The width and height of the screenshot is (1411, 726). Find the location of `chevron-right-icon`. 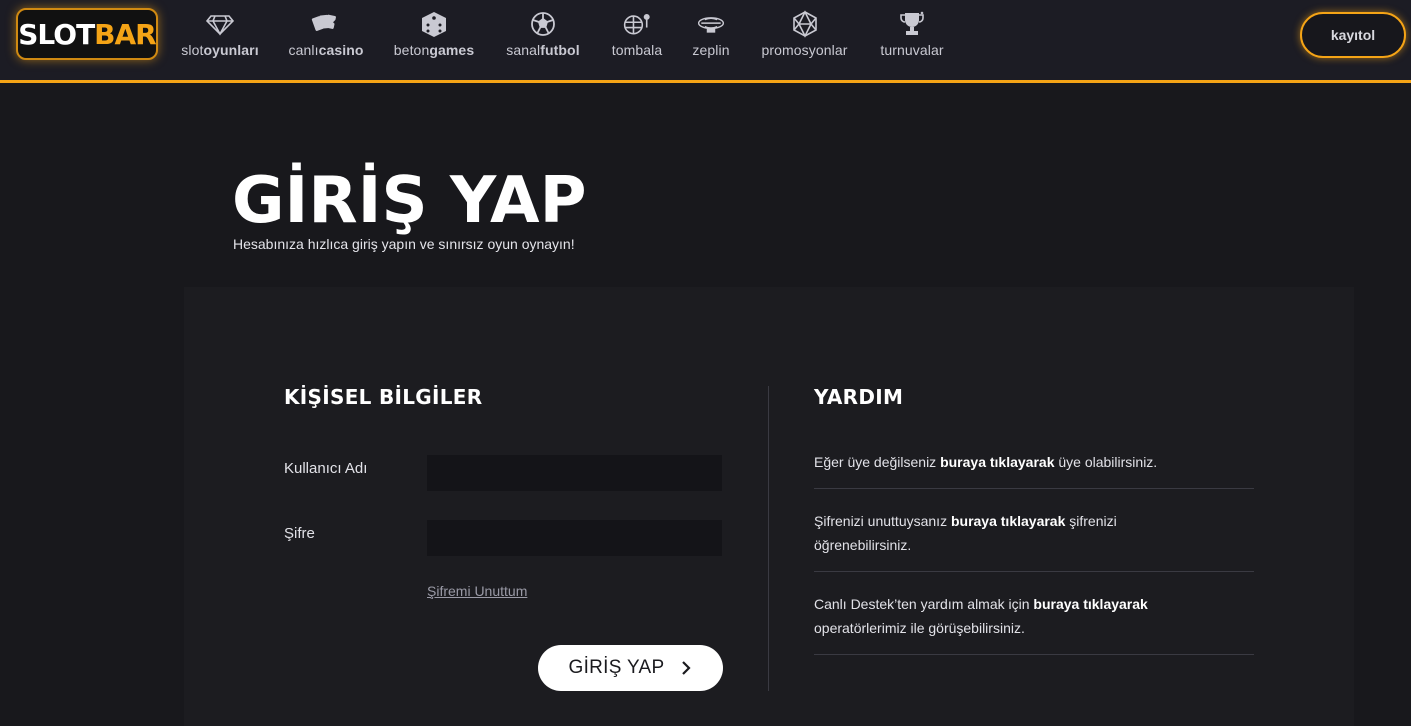

chevron-right-icon is located at coordinates (687, 668).